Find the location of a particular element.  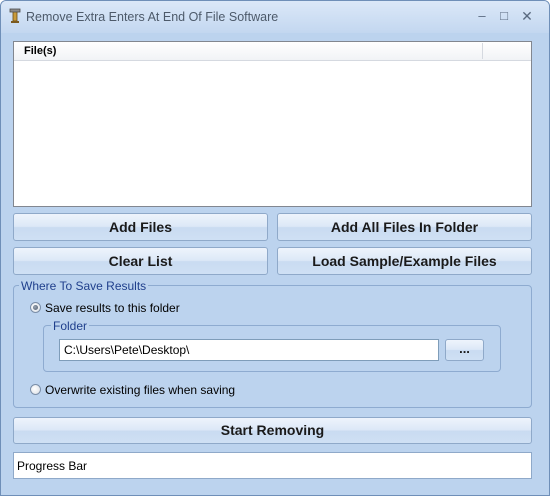

overwrite-label: Overwrite existing files when saving is located at coordinates (140, 390).